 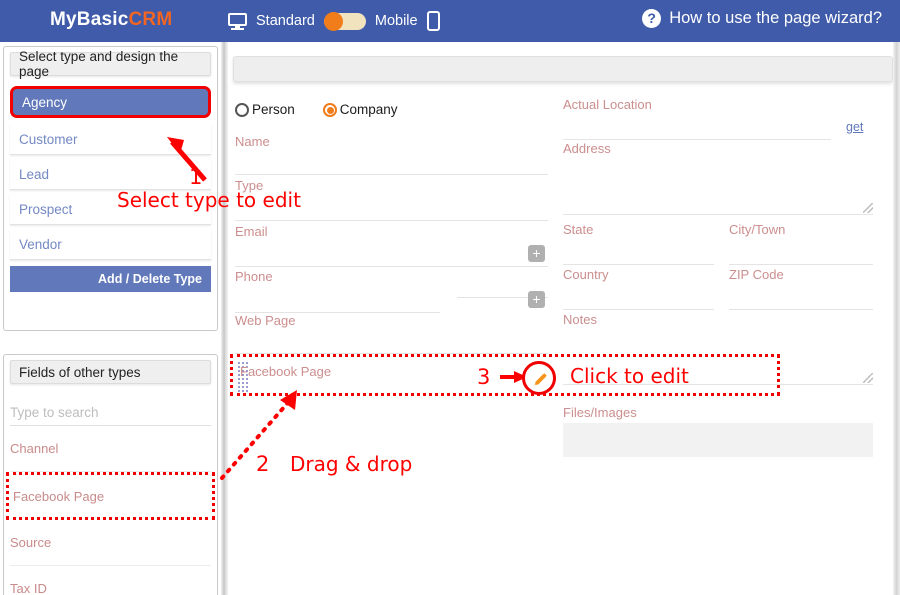 What do you see at coordinates (697, 126) in the screenshot?
I see `field-actual-location-input` at bounding box center [697, 126].